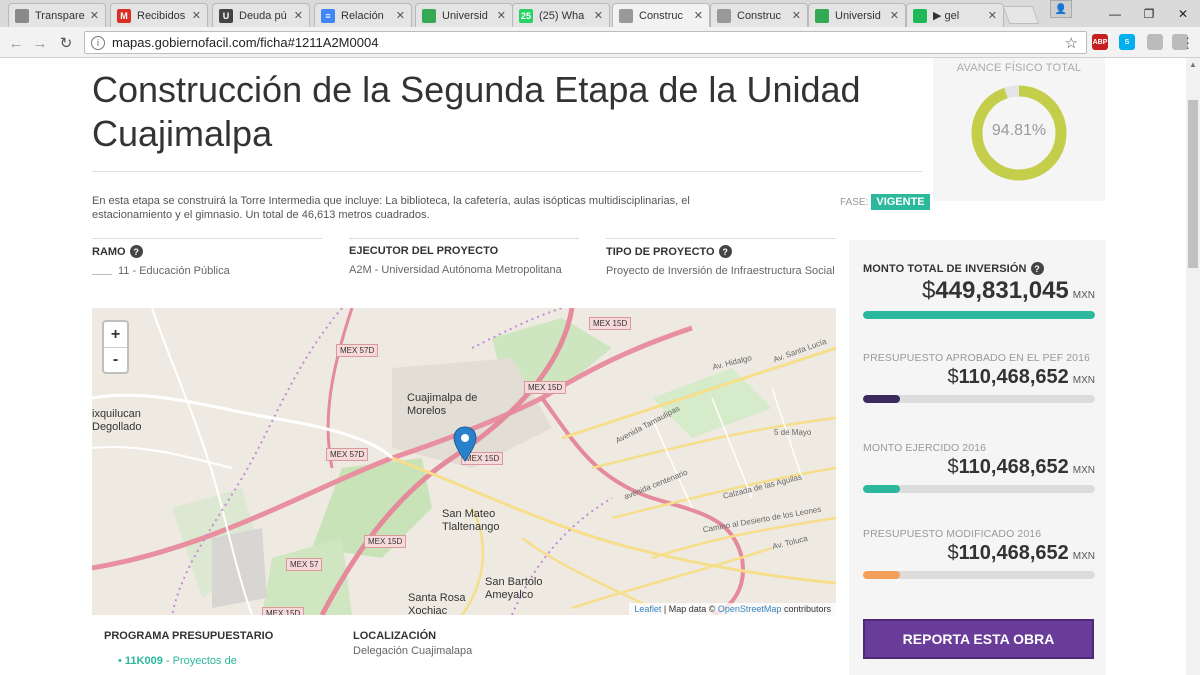 Image resolution: width=1200 pixels, height=675 pixels. I want to click on leaflet-link: Leaflet, so click(647, 609).